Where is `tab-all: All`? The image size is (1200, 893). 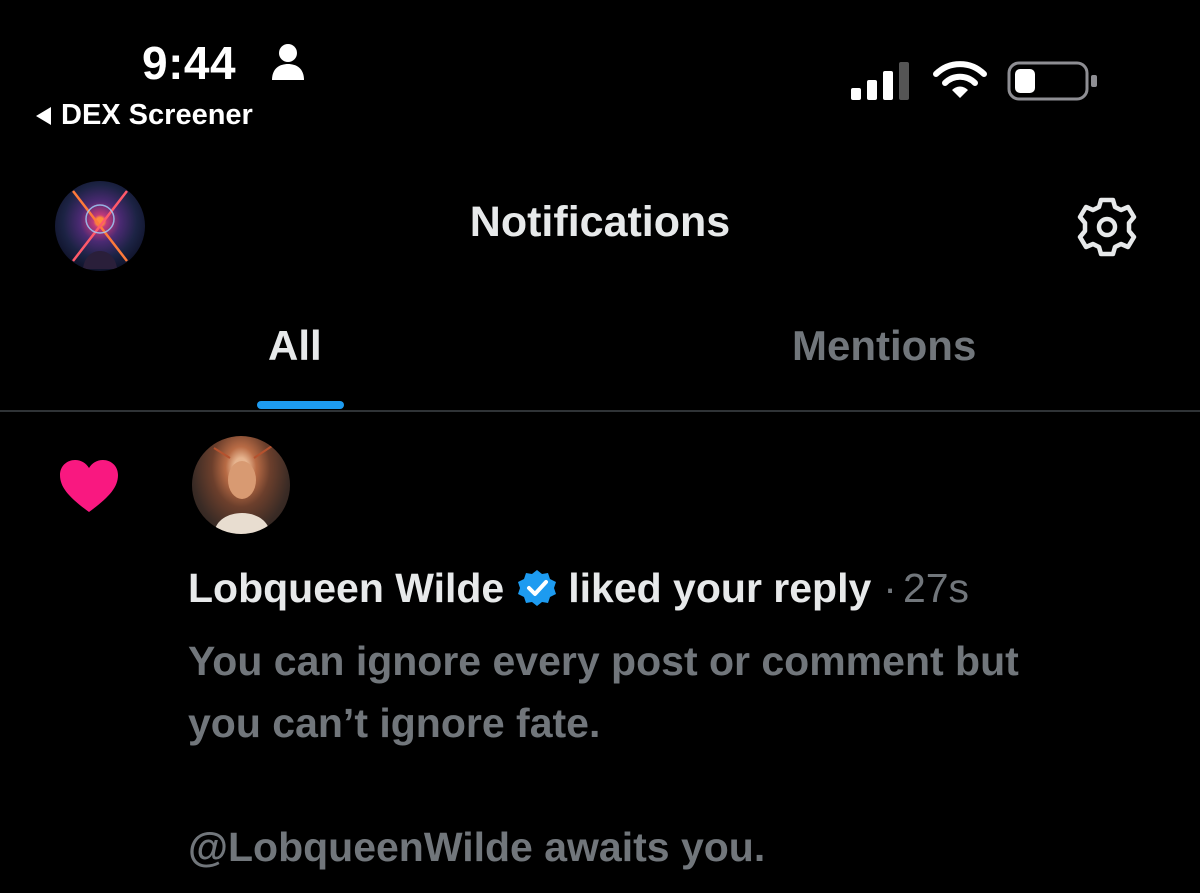
tab-all: All is located at coordinates (295, 346).